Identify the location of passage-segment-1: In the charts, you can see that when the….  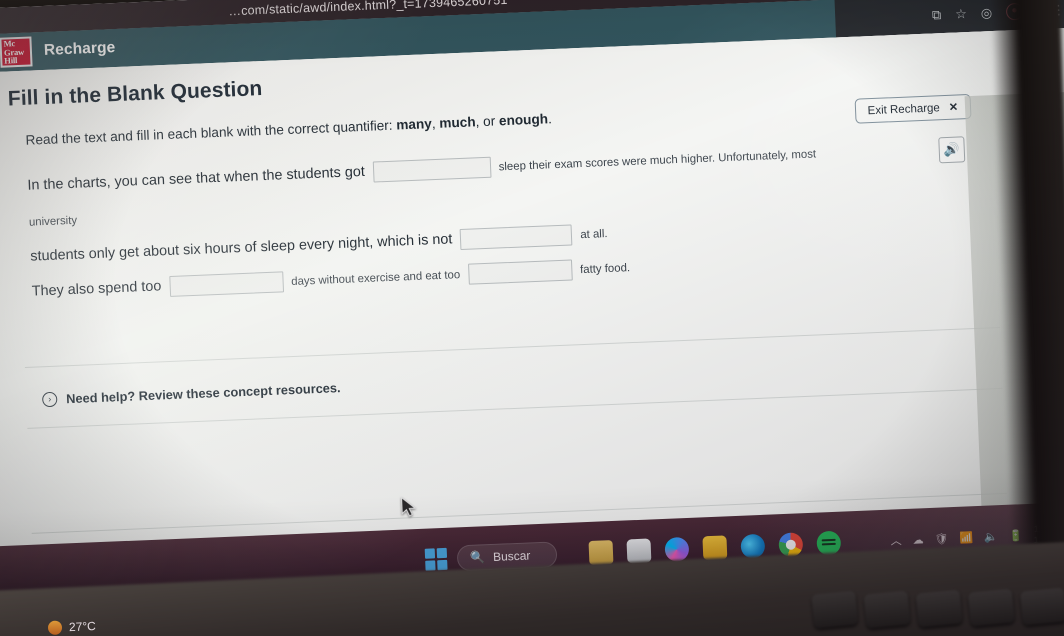
(196, 179).